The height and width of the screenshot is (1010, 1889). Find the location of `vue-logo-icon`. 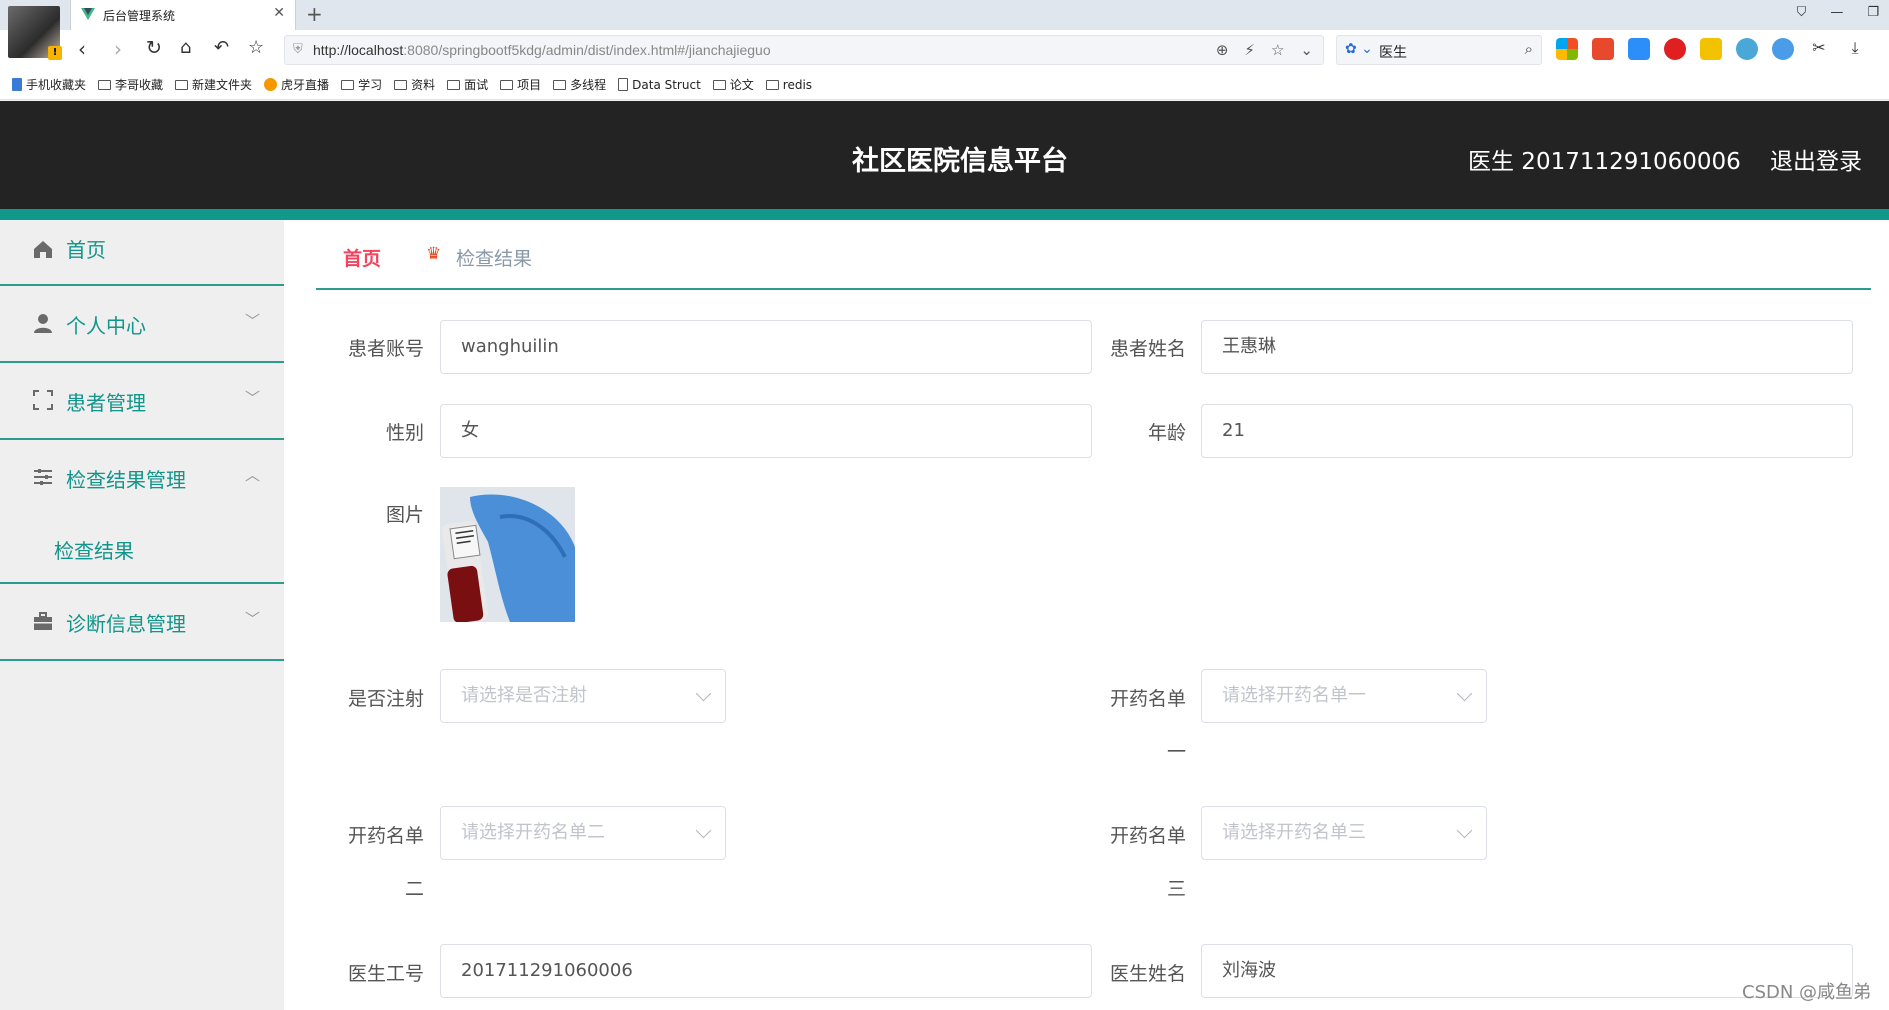

vue-logo-icon is located at coordinates (88, 14).